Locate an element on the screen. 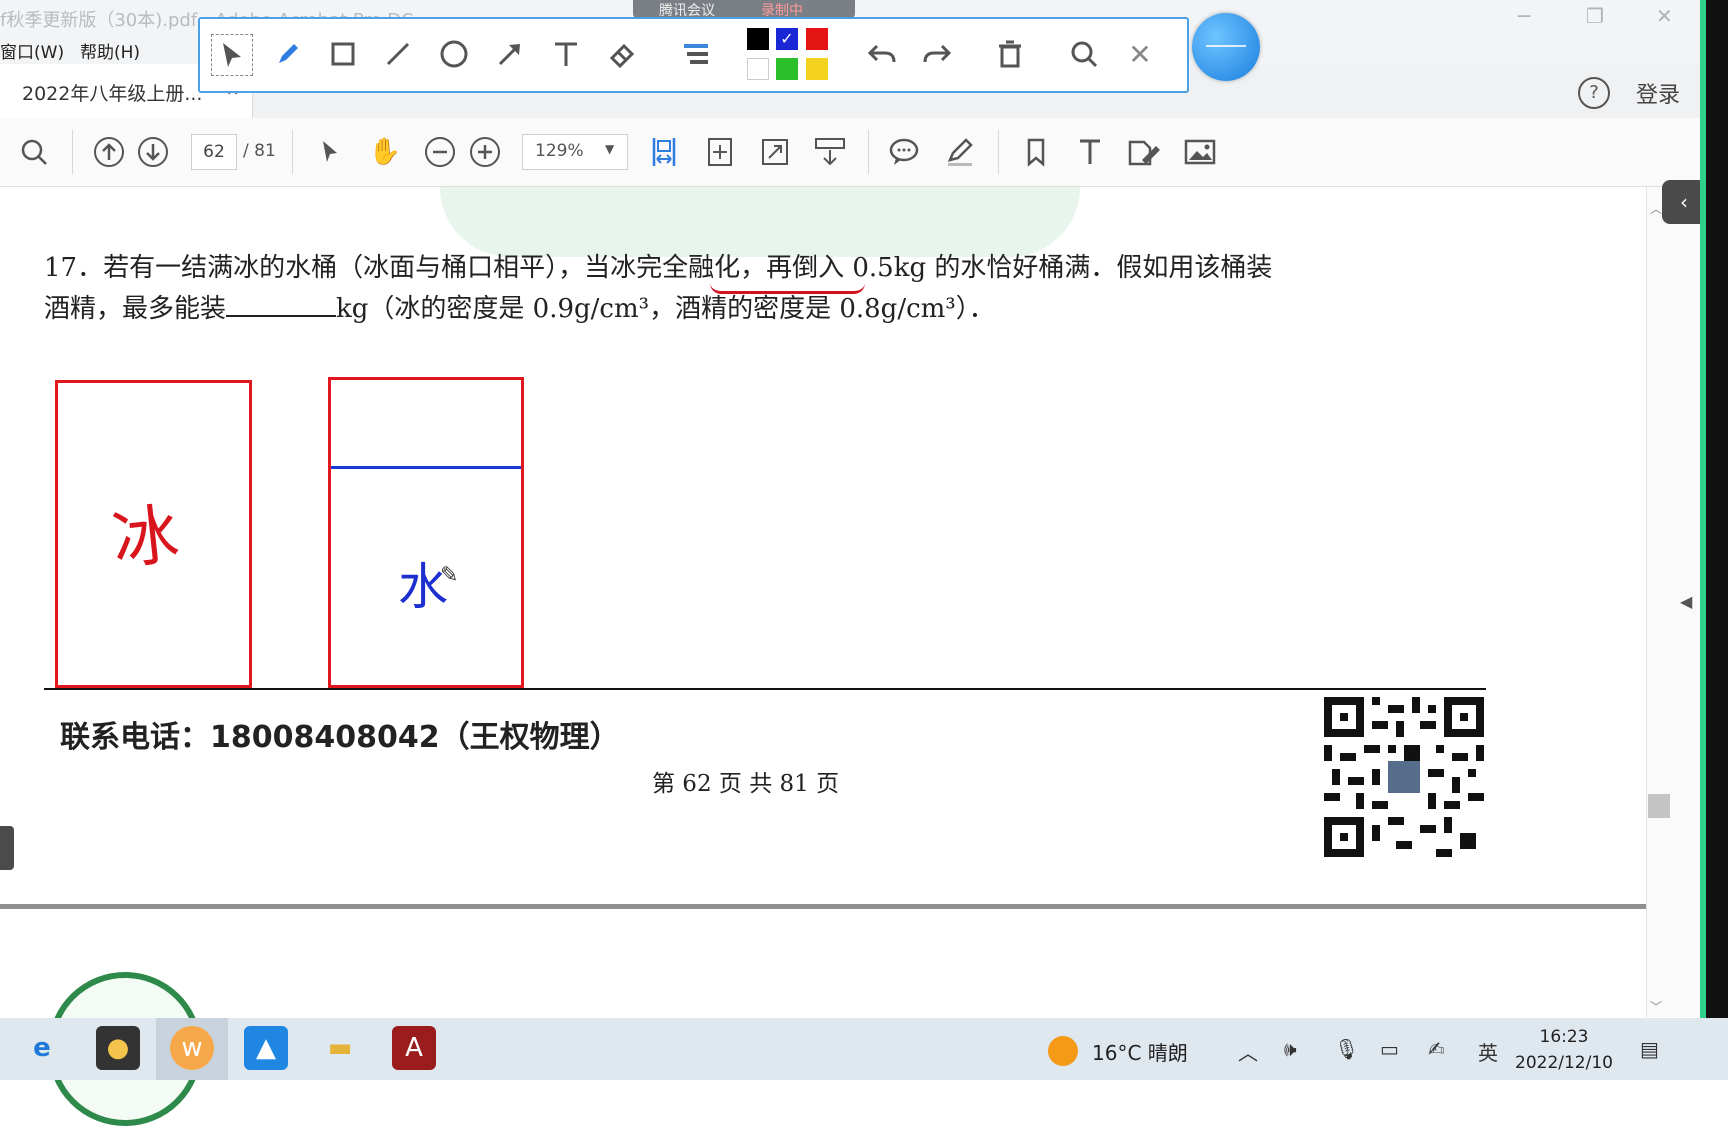  file-explorer-icon: ▬ is located at coordinates (340, 1048).